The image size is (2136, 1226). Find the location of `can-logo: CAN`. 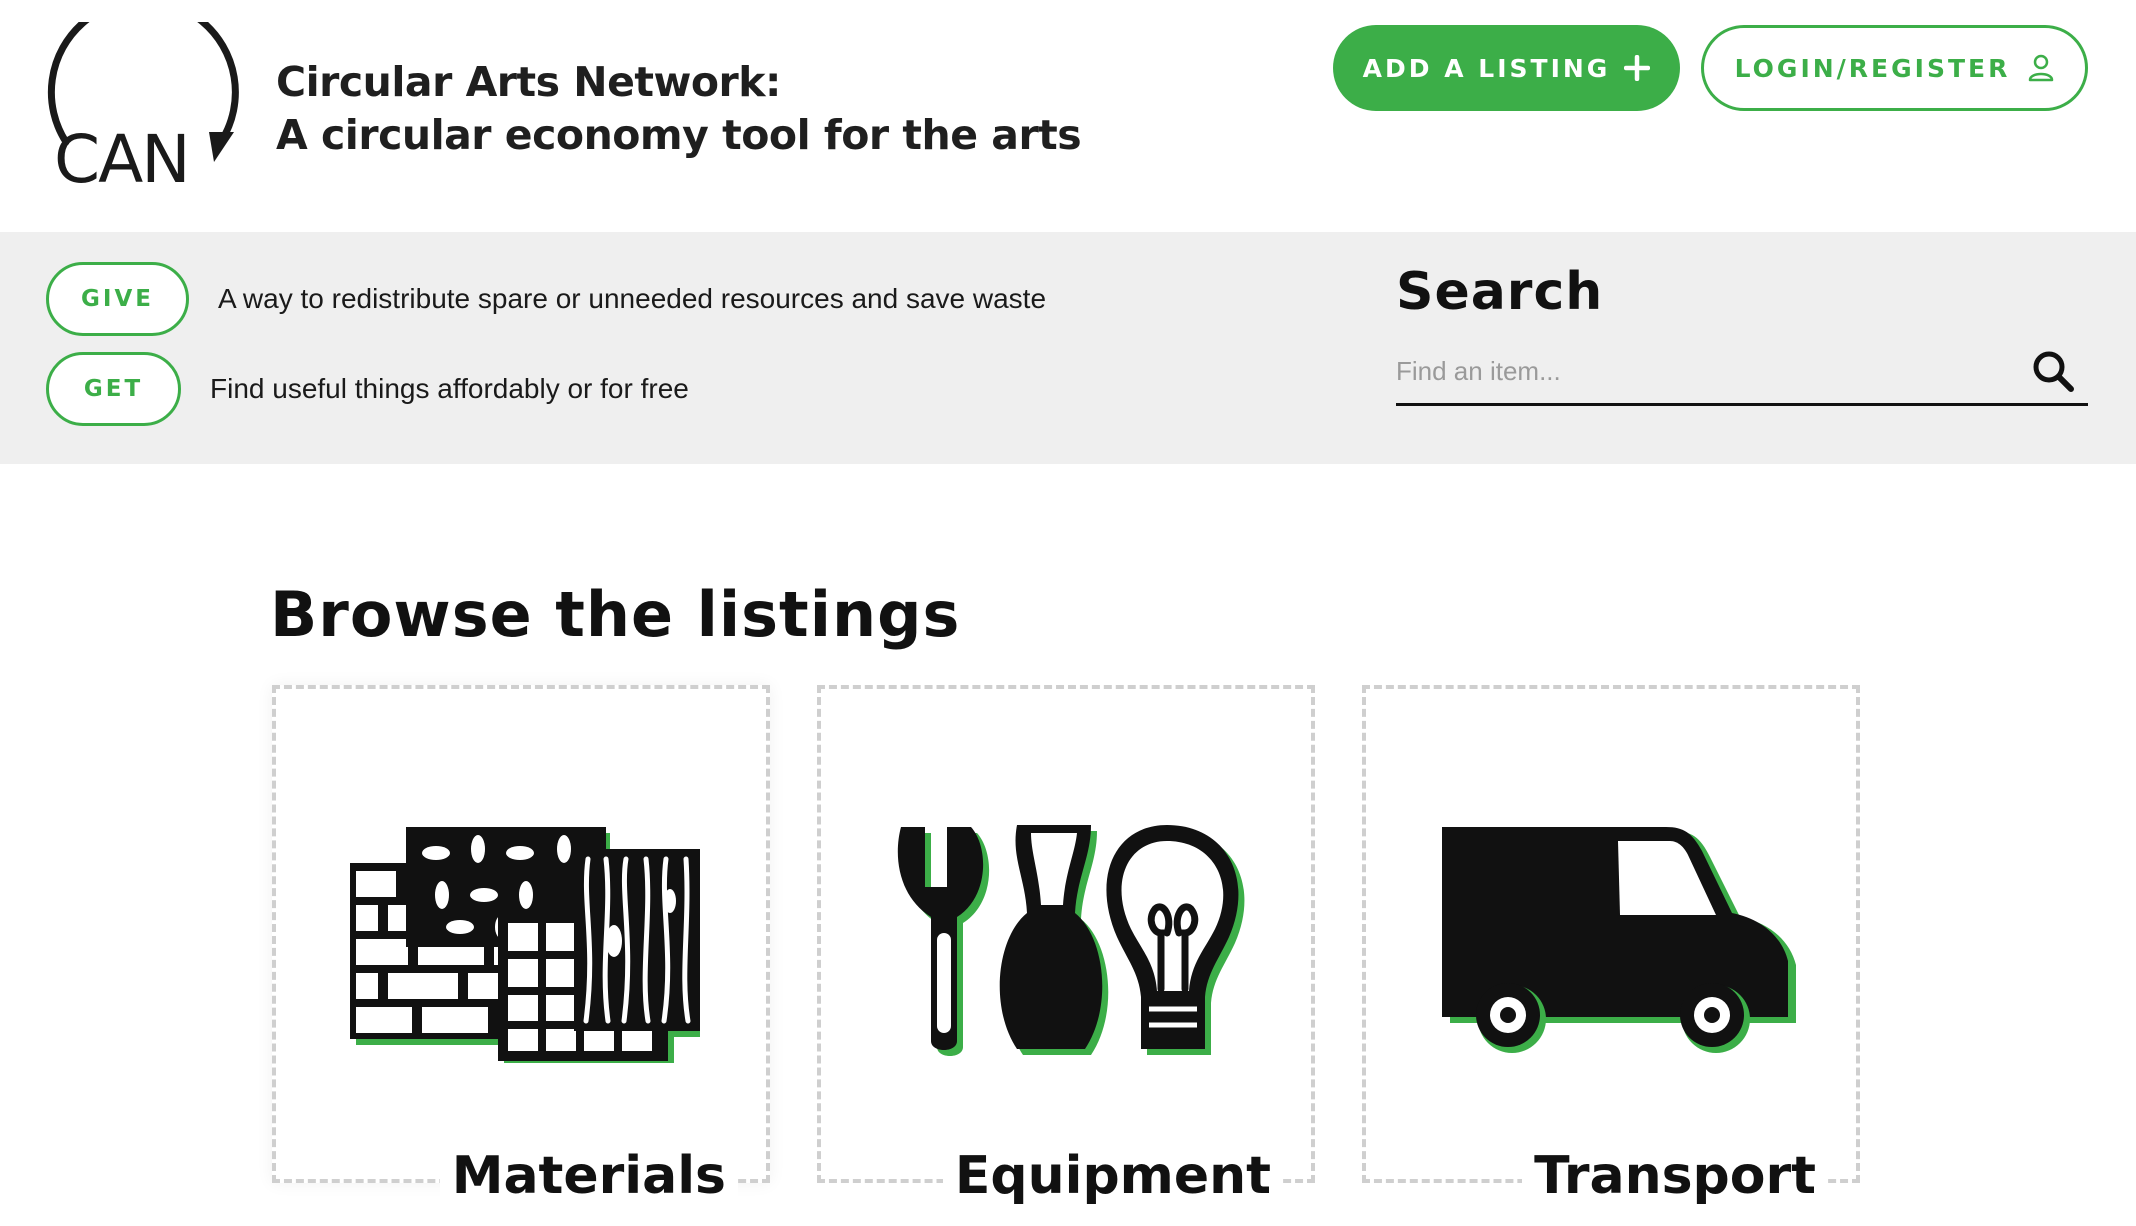

can-logo: CAN is located at coordinates (144, 107).